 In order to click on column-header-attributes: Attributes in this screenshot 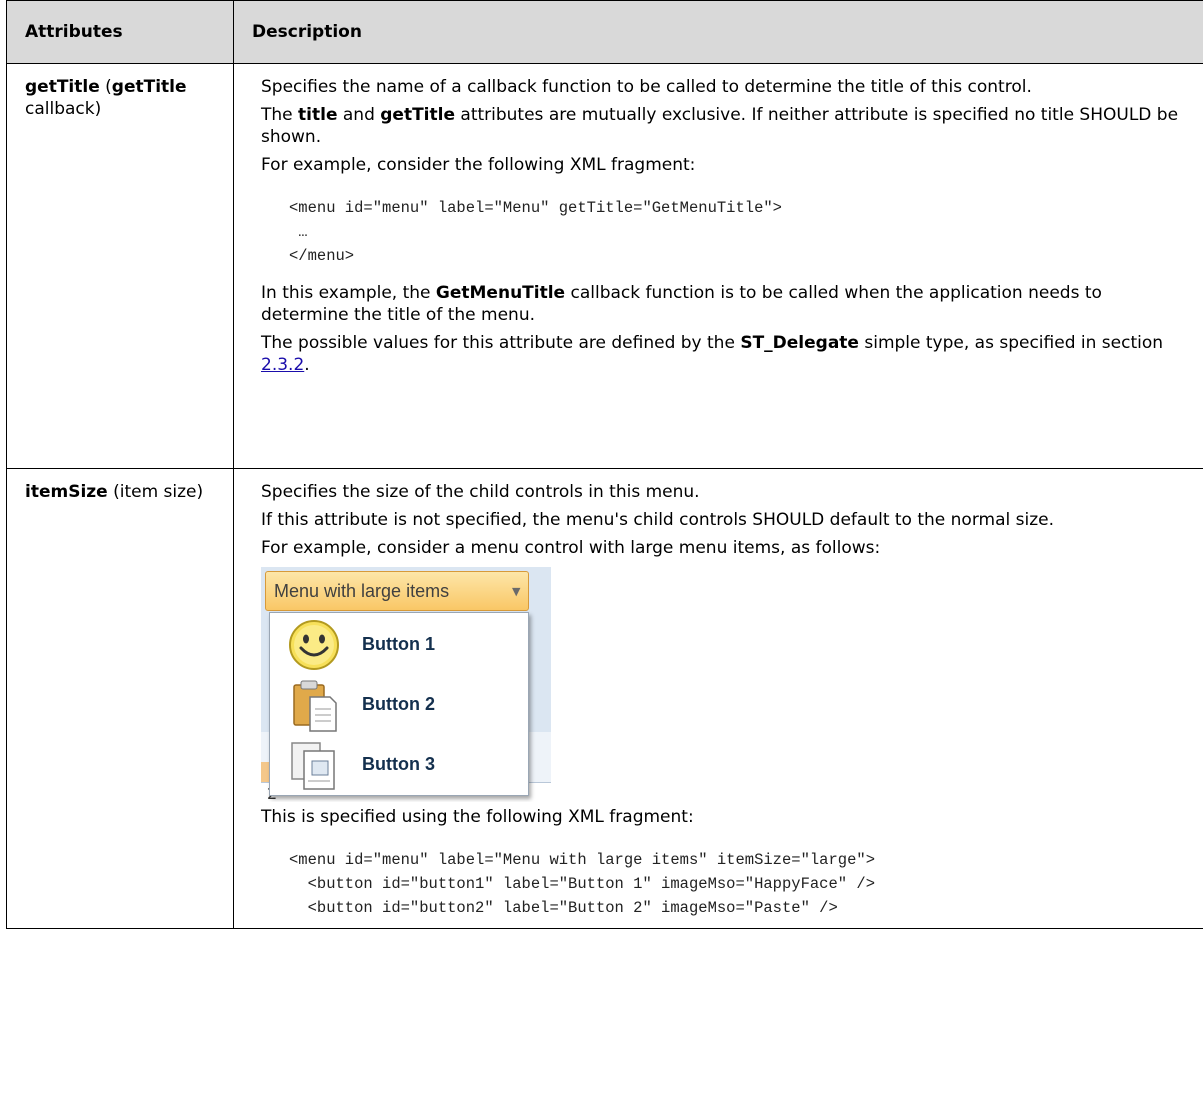, I will do `click(120, 32)`.